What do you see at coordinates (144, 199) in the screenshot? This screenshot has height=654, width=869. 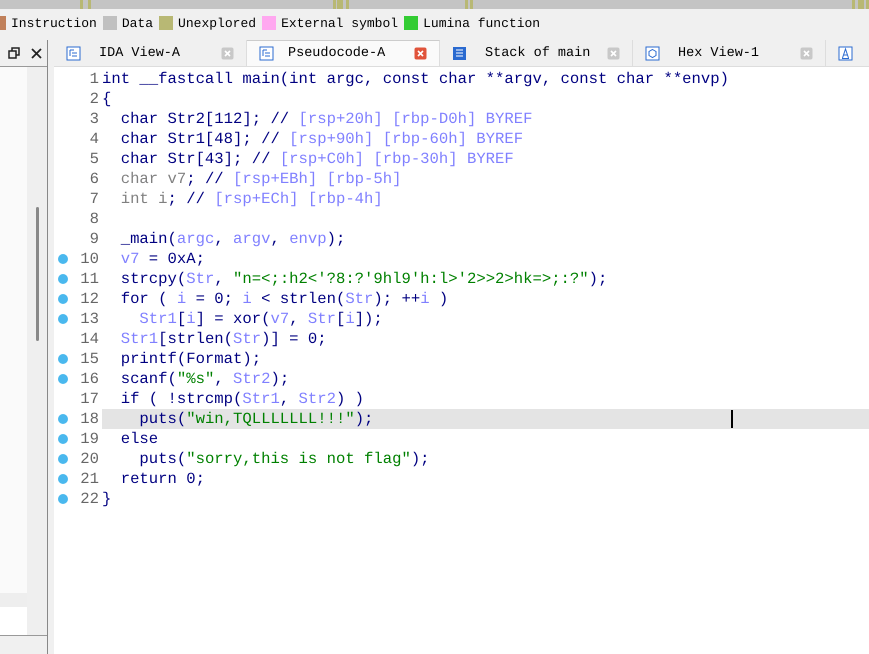 I see `code-text: int i` at bounding box center [144, 199].